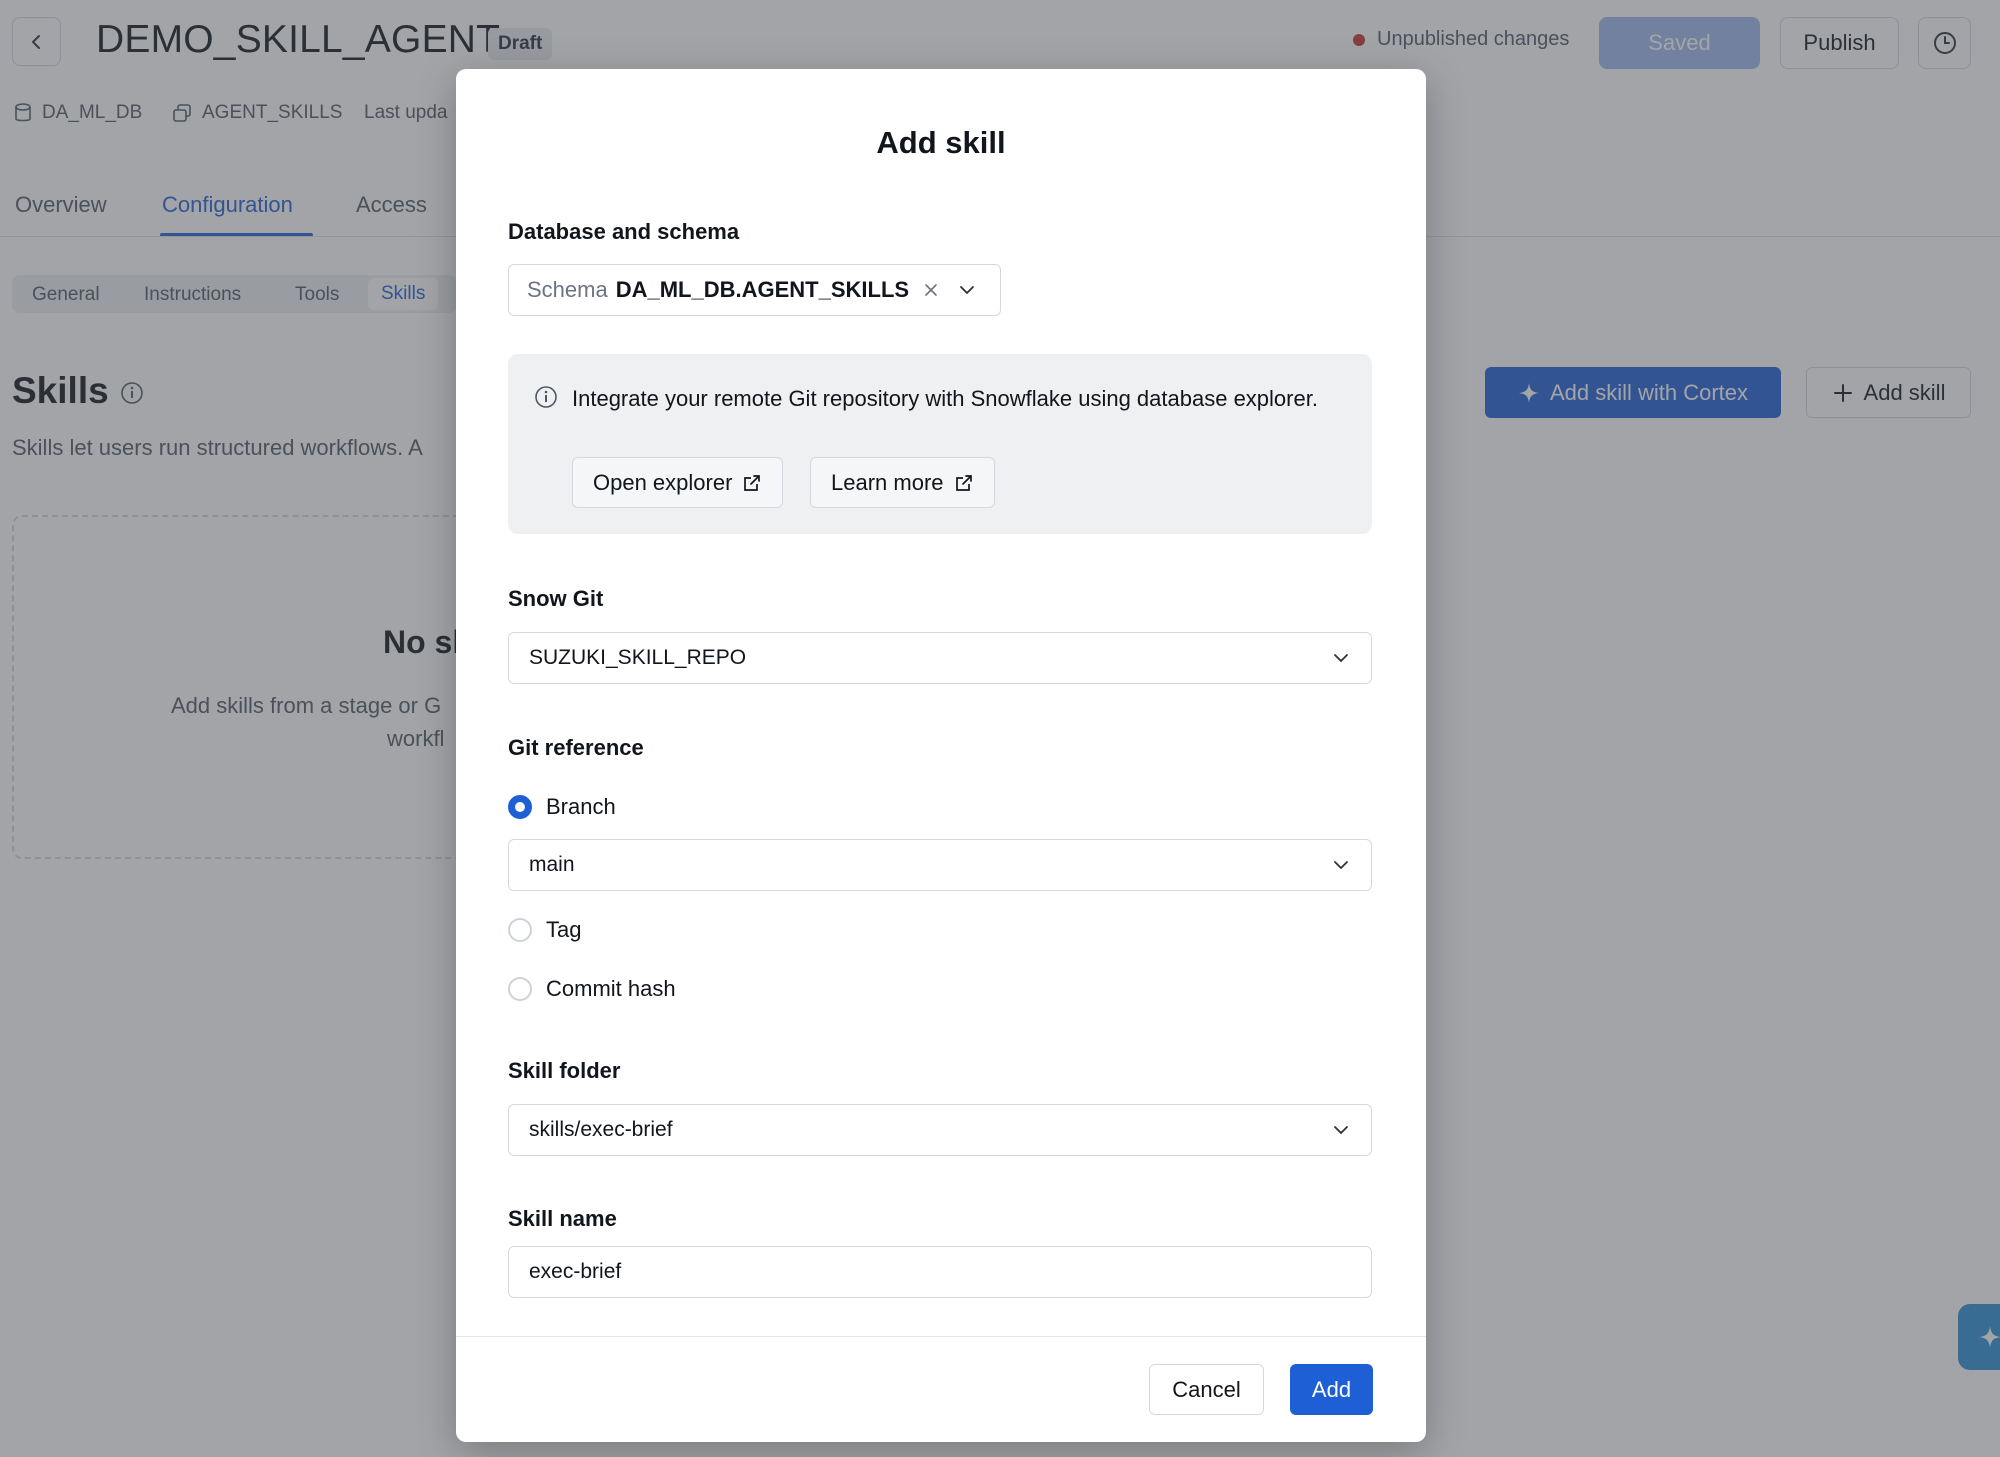 Image resolution: width=2000 pixels, height=1457 pixels. I want to click on skill-name-label: Skill name, so click(562, 1218).